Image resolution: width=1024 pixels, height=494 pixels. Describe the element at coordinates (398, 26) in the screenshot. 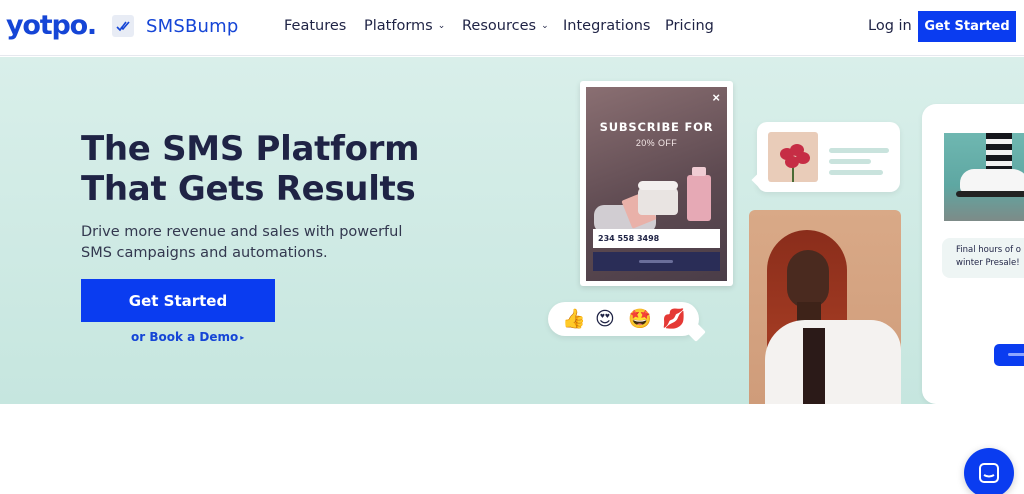

I see `nav-platforms-label: Platforms` at that location.